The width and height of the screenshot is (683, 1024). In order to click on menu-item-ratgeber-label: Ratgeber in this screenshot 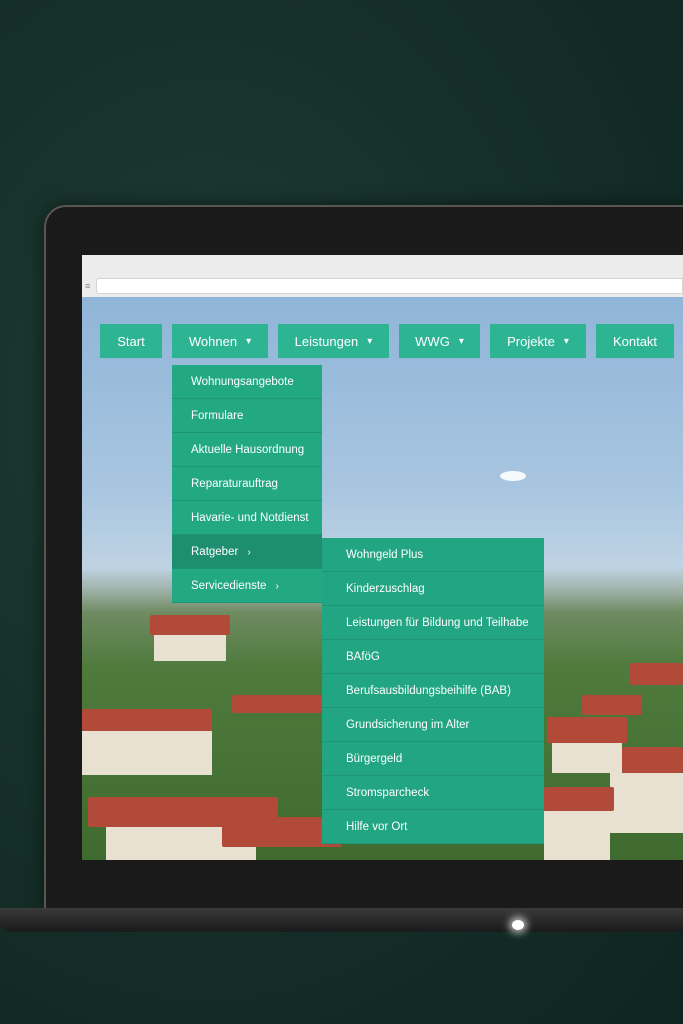, I will do `click(215, 552)`.